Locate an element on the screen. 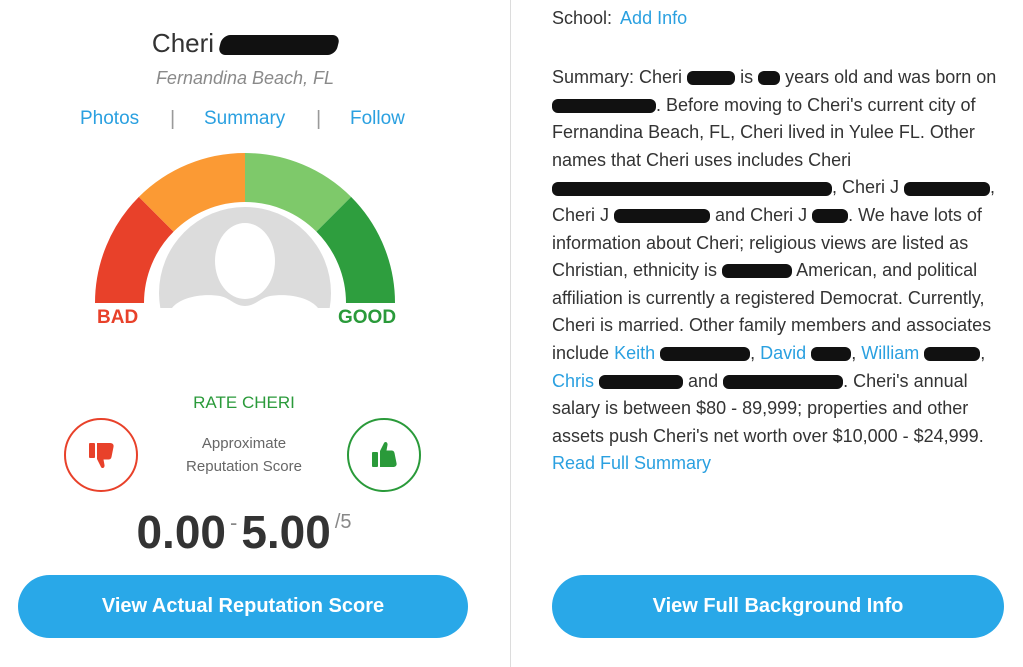 Image resolution: width=1023 pixels, height=667 pixels. summary-label: Summary: is located at coordinates (593, 77).